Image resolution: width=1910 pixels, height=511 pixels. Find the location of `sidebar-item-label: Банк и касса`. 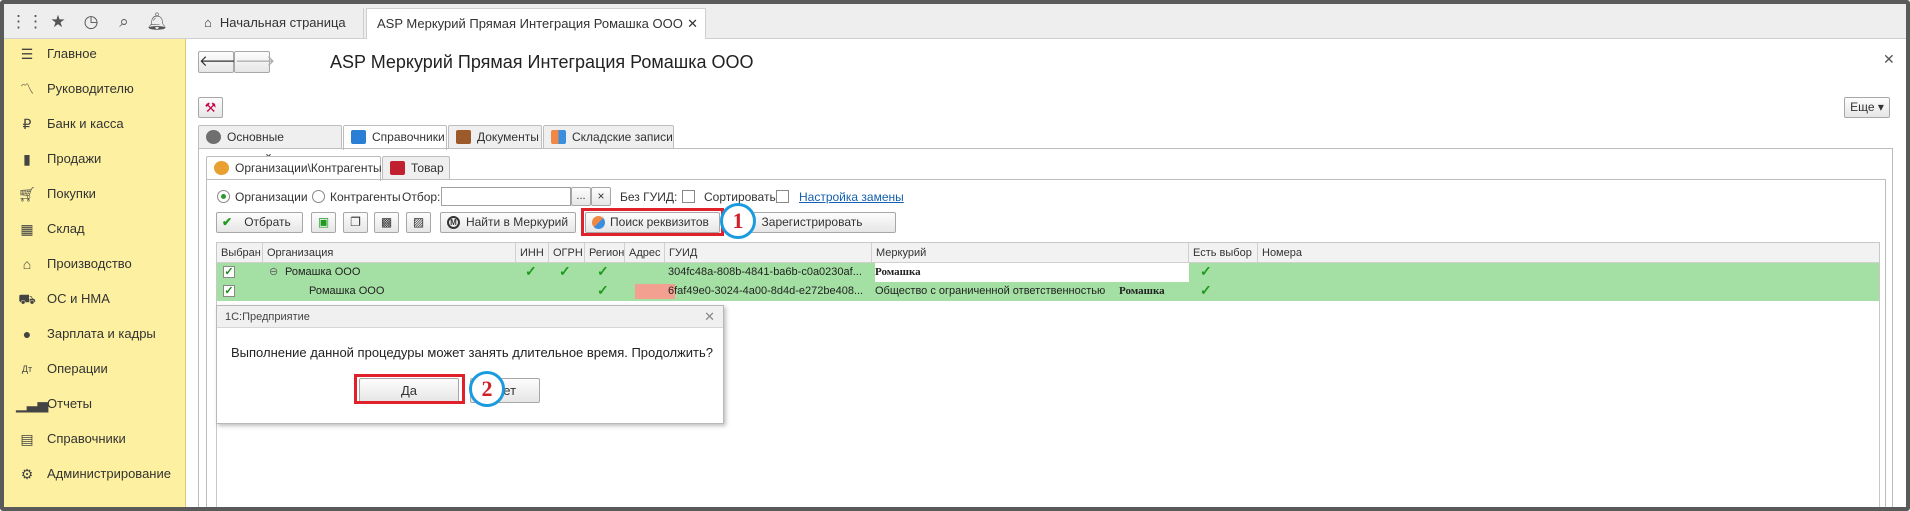

sidebar-item-label: Банк и касса is located at coordinates (85, 123).